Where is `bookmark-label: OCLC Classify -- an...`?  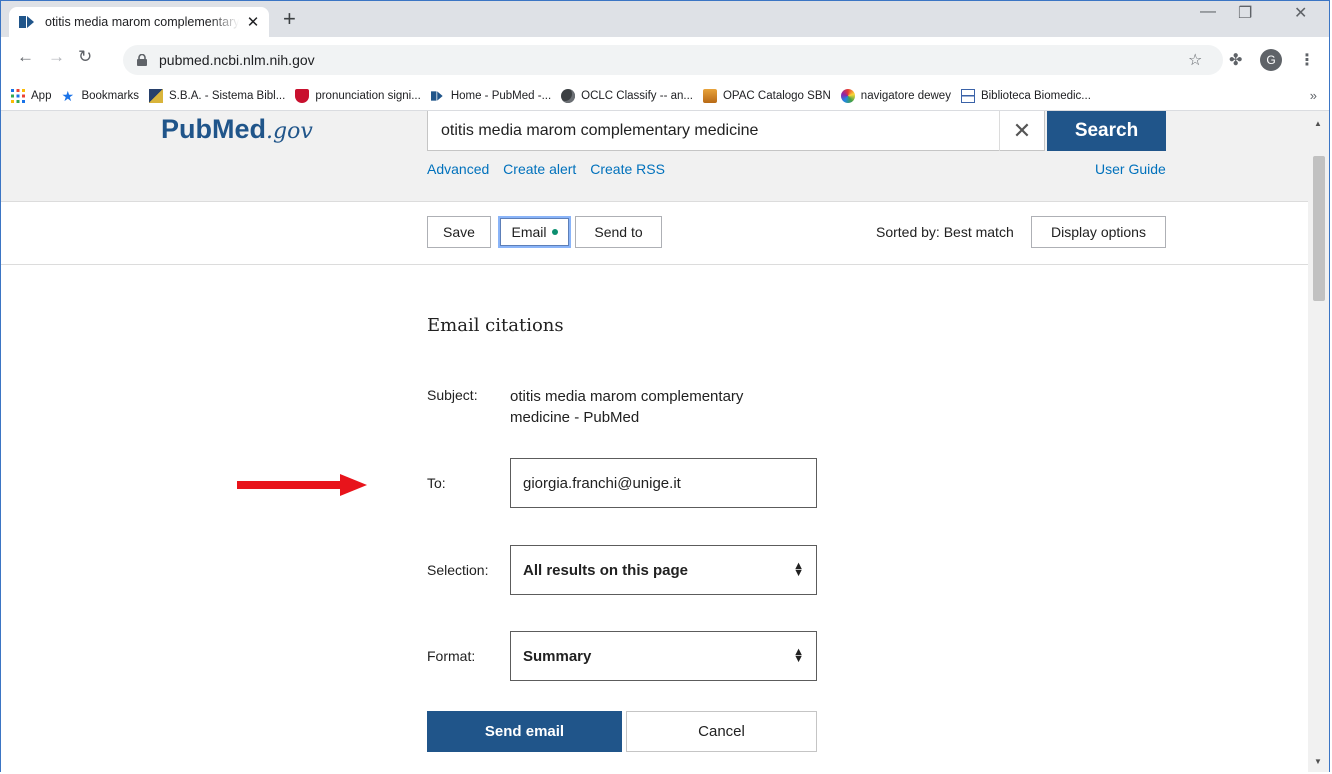
bookmark-label: OCLC Classify -- an... is located at coordinates (637, 96).